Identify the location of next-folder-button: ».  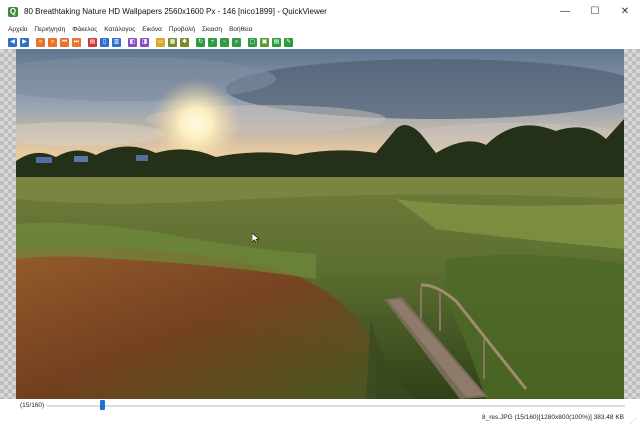
(52, 42).